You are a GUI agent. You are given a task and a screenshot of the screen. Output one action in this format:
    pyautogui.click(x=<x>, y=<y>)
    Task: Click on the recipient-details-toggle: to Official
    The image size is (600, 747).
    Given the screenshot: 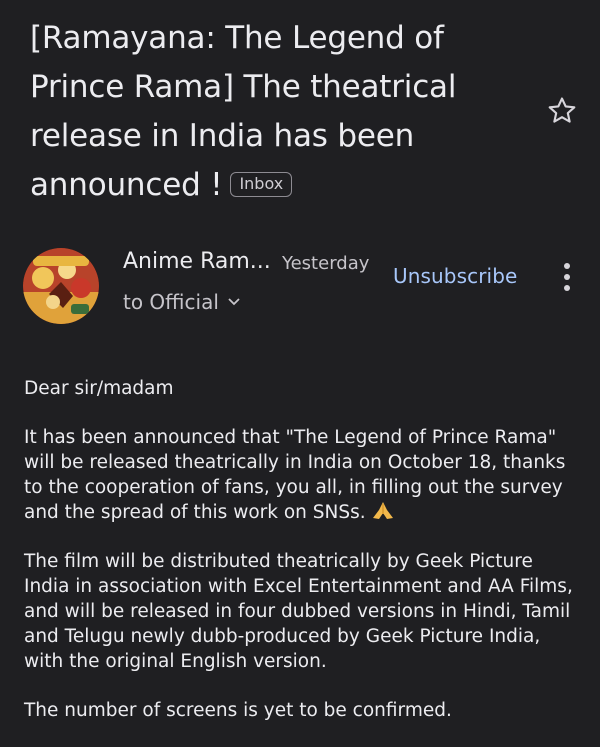 What is the action you would take?
    pyautogui.click(x=182, y=302)
    